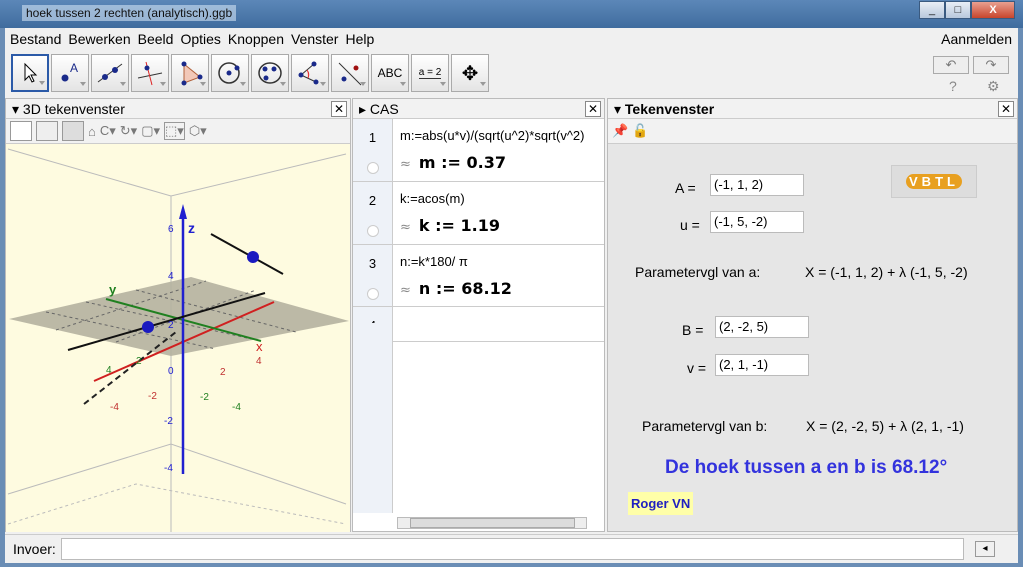  What do you see at coordinates (757, 222) in the screenshot?
I see `u-input: (-1, 5, -2)` at bounding box center [757, 222].